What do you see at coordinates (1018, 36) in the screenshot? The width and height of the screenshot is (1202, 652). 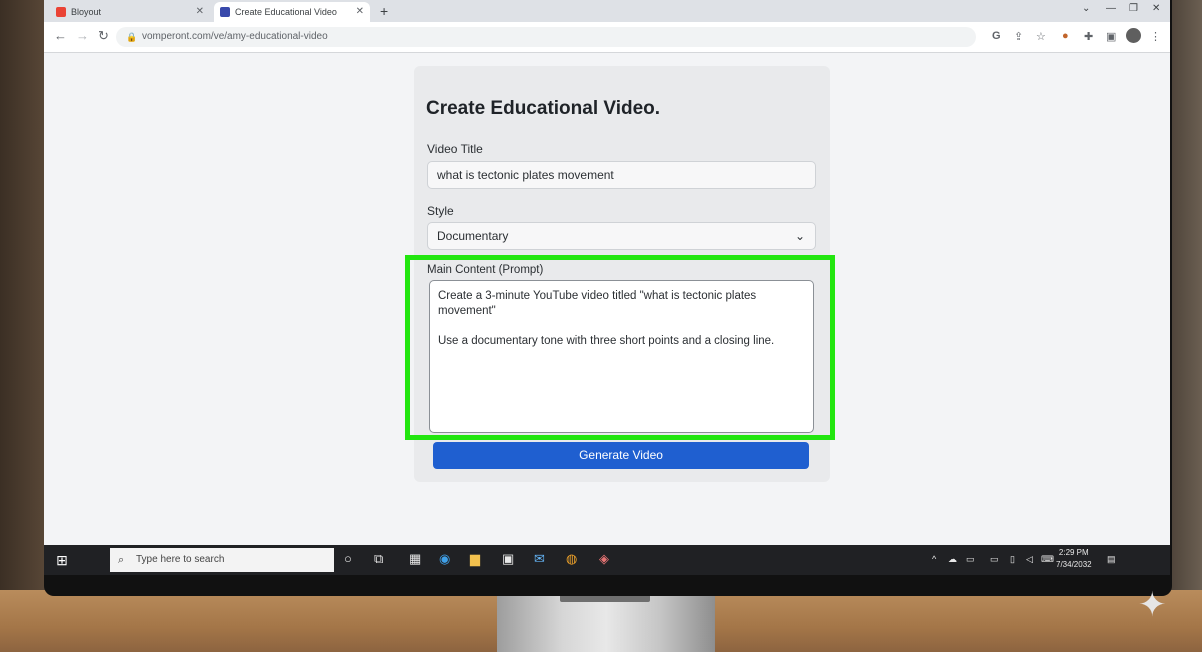 I see `share-icon: ⇪` at bounding box center [1018, 36].